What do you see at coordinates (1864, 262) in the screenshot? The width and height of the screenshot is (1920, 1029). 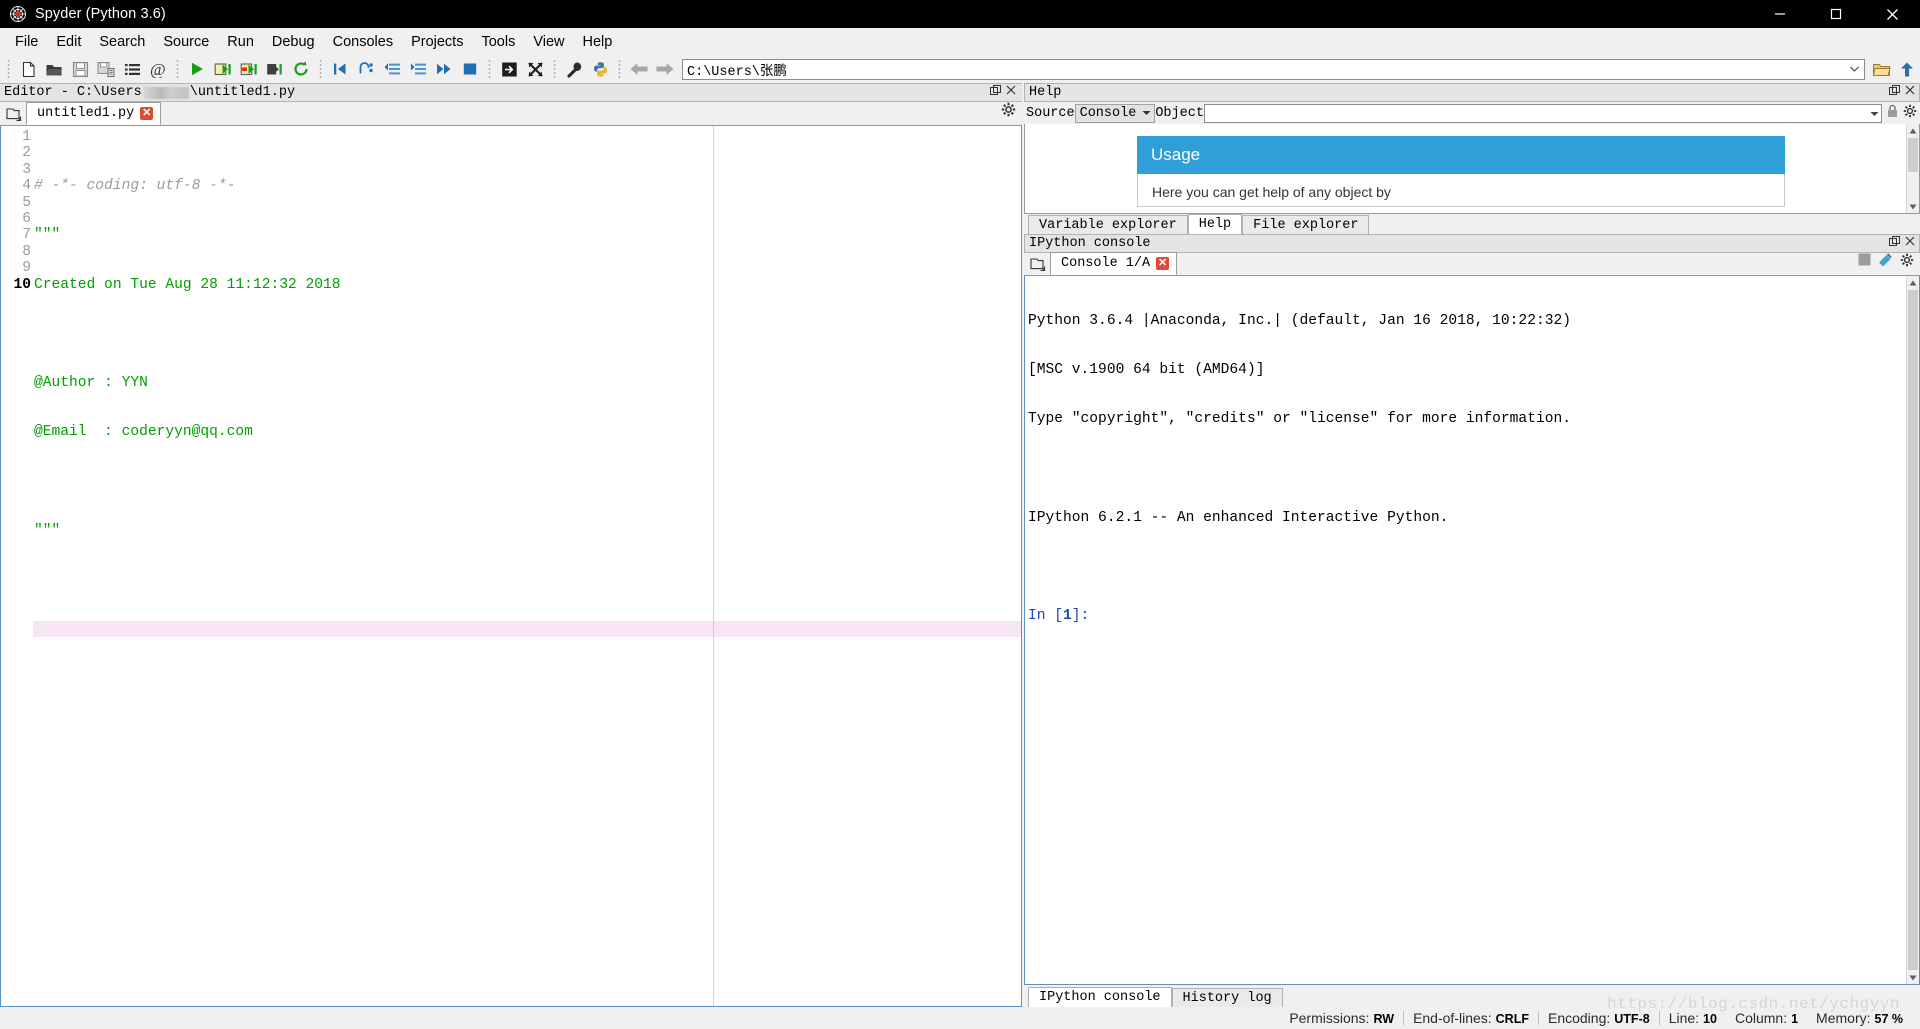 I see `stop-icon` at bounding box center [1864, 262].